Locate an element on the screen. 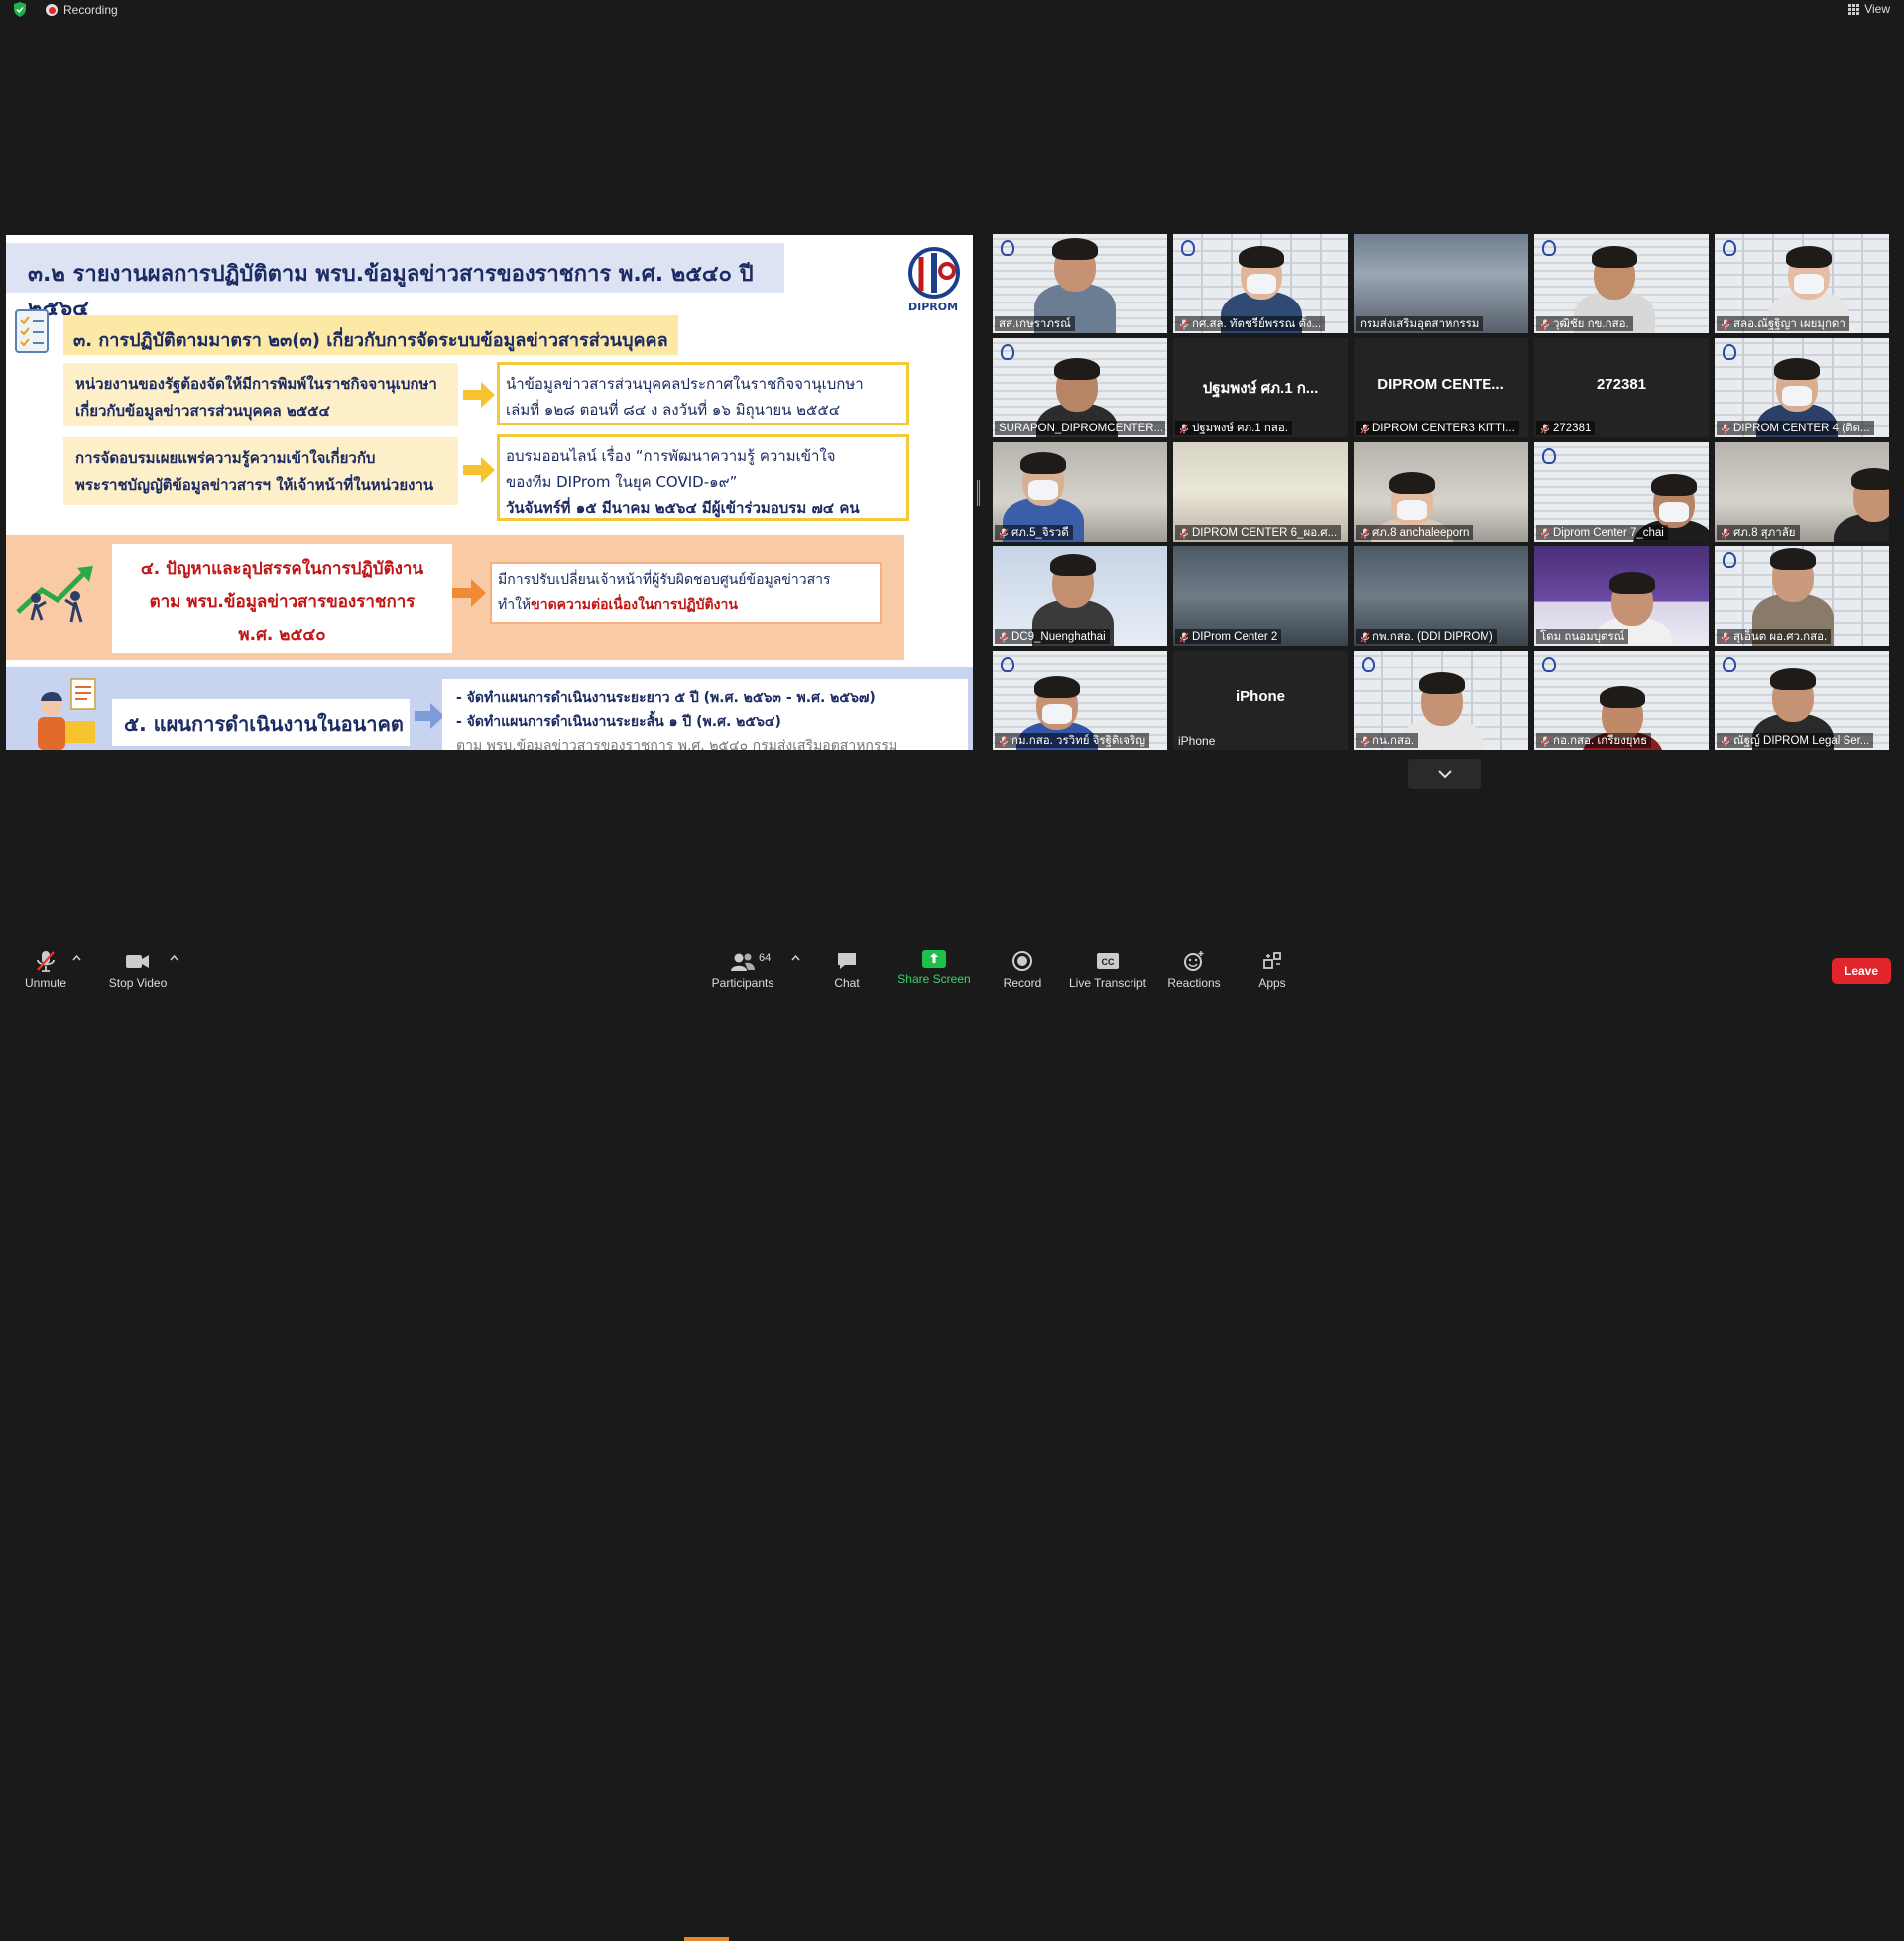 This screenshot has width=1904, height=1941. participant-tile: กน.กสอ. is located at coordinates (1441, 701).